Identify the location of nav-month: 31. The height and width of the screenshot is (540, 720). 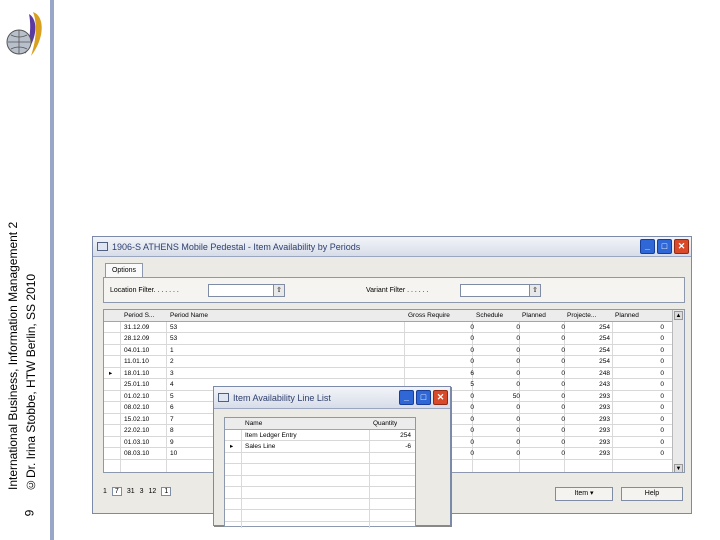
(131, 491).